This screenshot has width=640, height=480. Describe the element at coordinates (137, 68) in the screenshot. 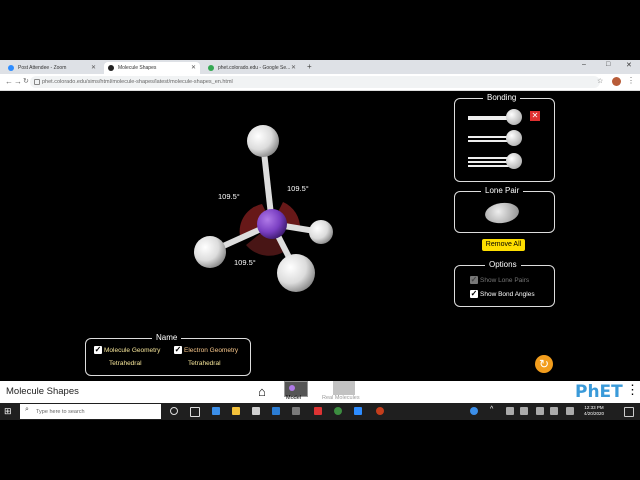

I see `tab-label: Molecule Shapes` at that location.